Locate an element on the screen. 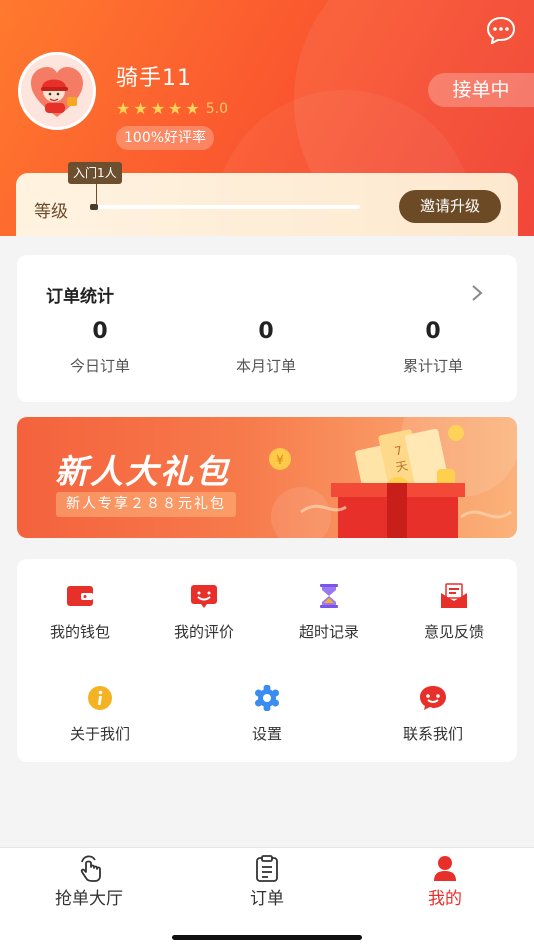 Image resolution: width=534 pixels, height=950 pixels. tab-order-hall: 抢单大厅 is located at coordinates (89, 881).